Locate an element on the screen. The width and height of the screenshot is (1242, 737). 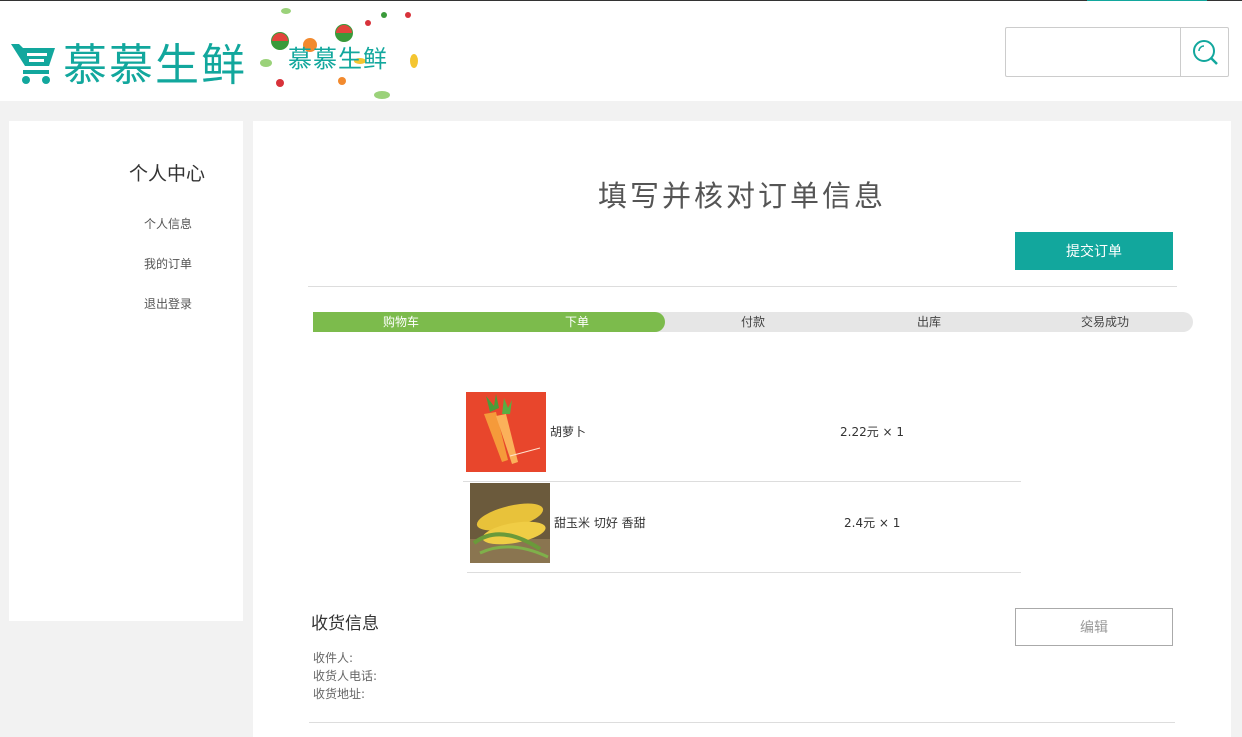
logo-text: 慕慕生鲜 is located at coordinates (155, 65).